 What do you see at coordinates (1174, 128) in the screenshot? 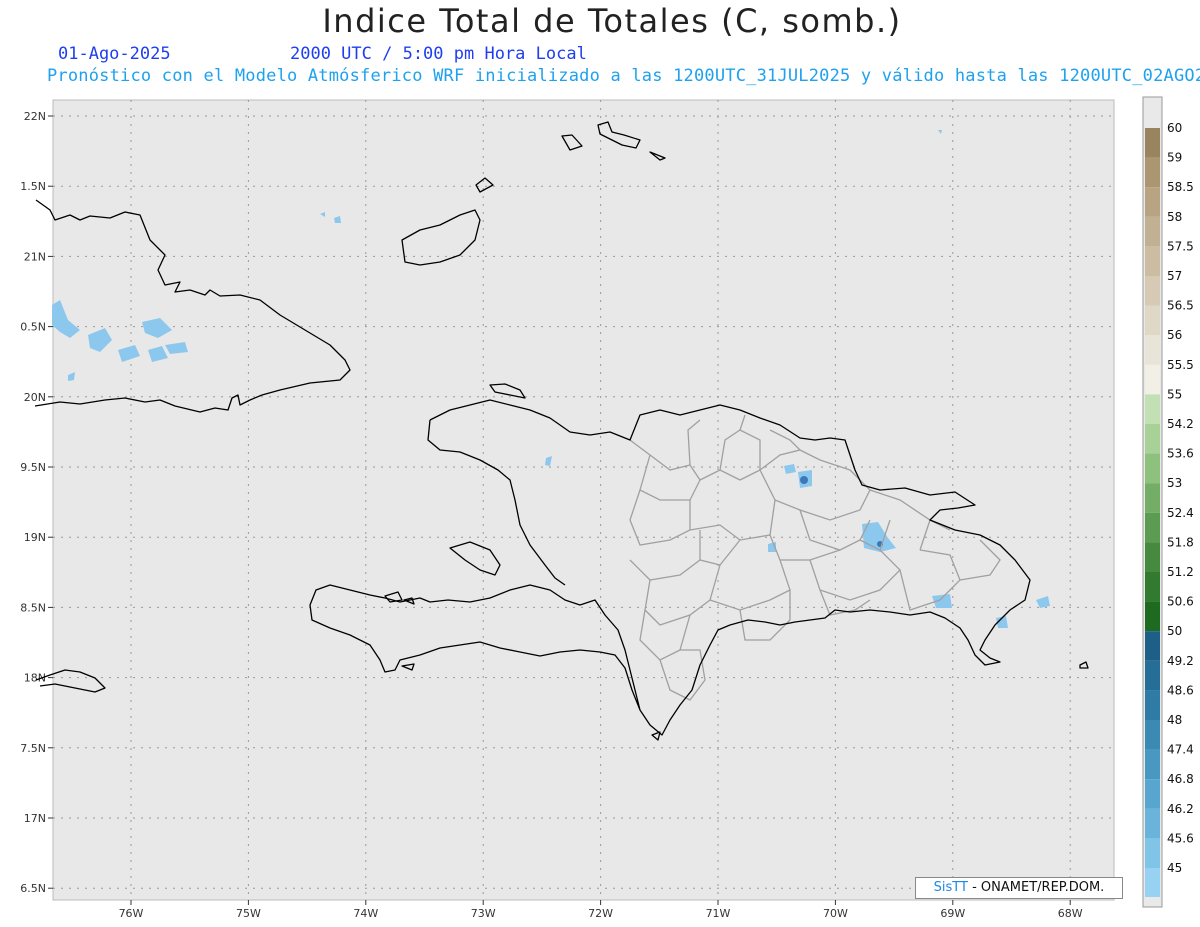
I see `colorbar-label: 60` at bounding box center [1174, 128].